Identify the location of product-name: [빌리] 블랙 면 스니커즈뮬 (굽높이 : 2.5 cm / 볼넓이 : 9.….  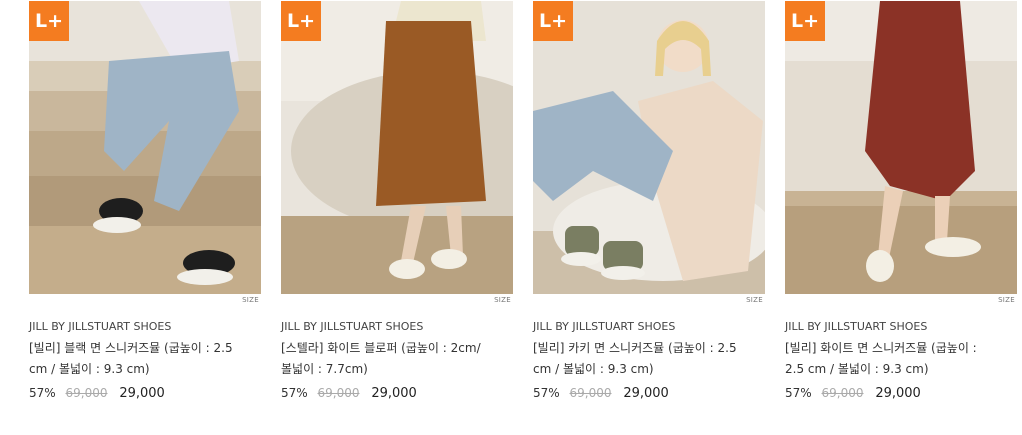
(134, 359).